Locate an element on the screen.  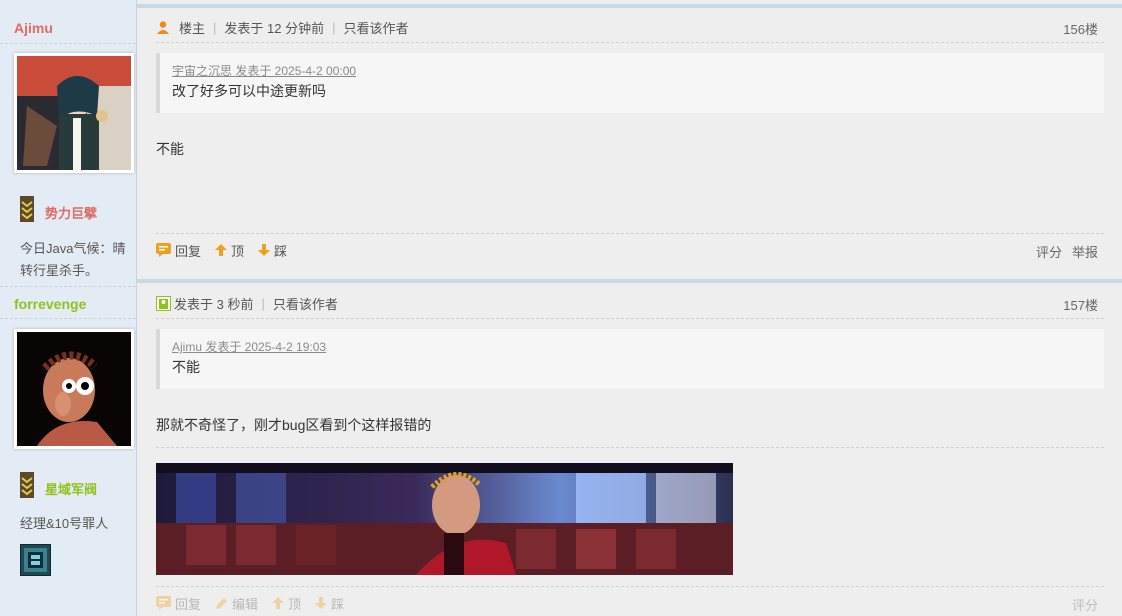
post-time: 发表于 3 秒前 is located at coordinates (214, 304).